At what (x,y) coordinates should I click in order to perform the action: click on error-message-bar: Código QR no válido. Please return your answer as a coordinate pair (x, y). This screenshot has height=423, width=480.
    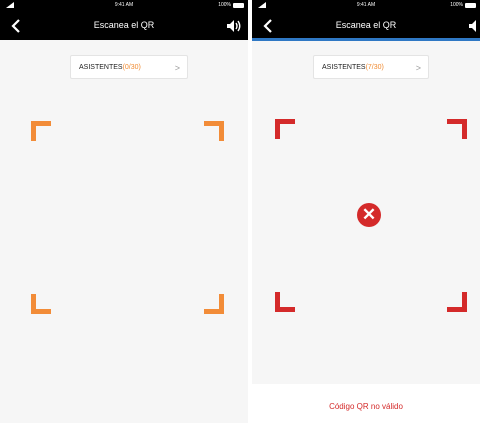
    Looking at the image, I should click on (366, 403).